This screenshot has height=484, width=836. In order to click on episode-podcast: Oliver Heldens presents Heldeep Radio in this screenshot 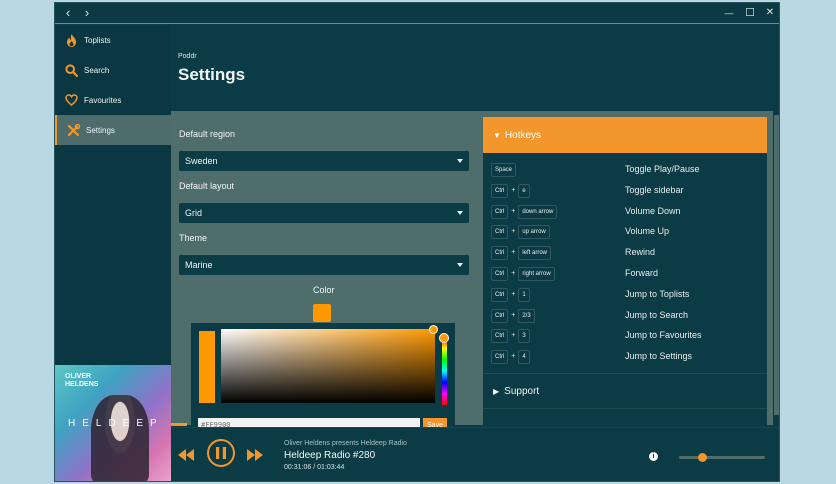, I will do `click(345, 443)`.